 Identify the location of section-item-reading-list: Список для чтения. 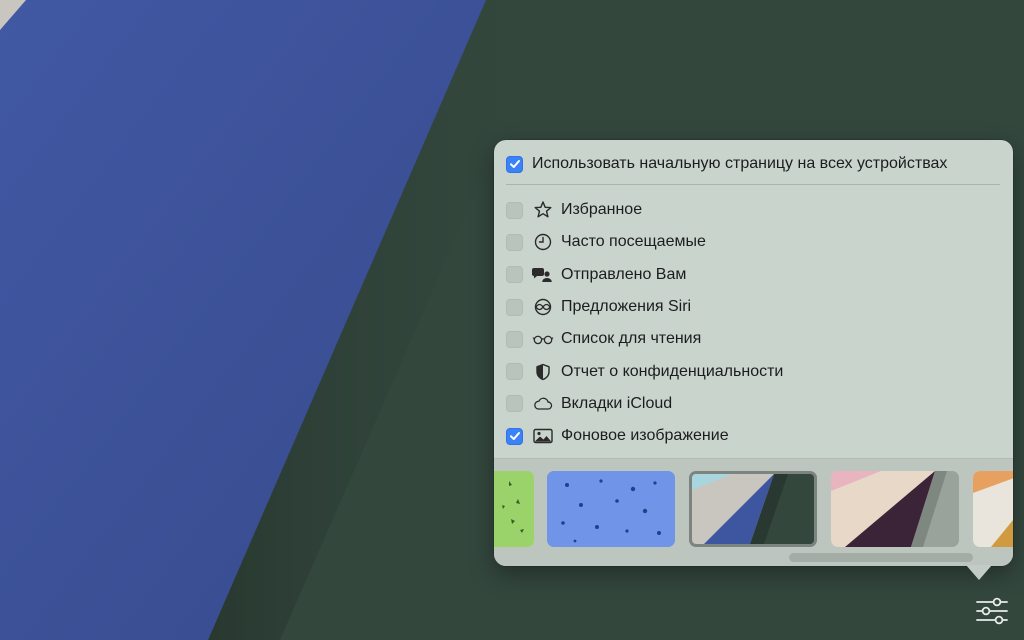
(644, 339).